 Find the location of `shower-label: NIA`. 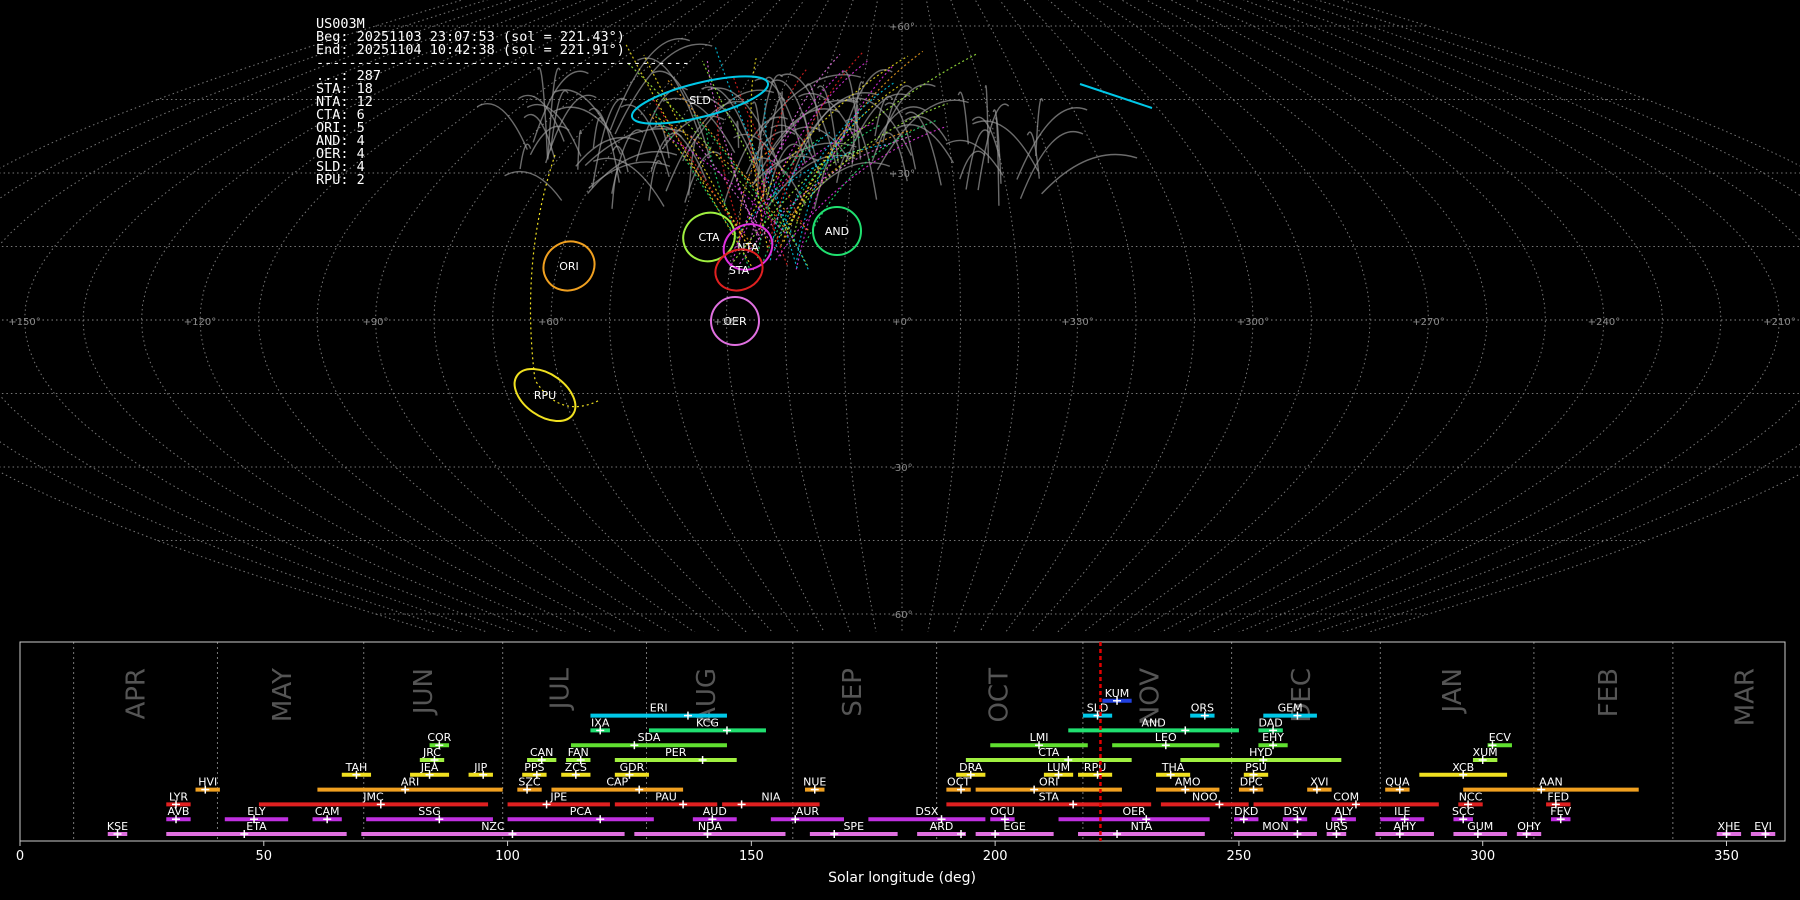

shower-label: NIA is located at coordinates (770, 796).